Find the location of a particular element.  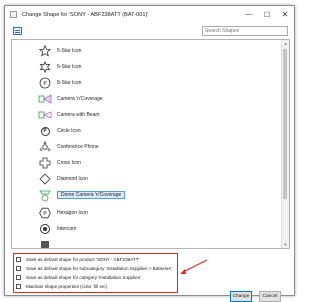

list-item: Conference Phone is located at coordinates (68, 147).